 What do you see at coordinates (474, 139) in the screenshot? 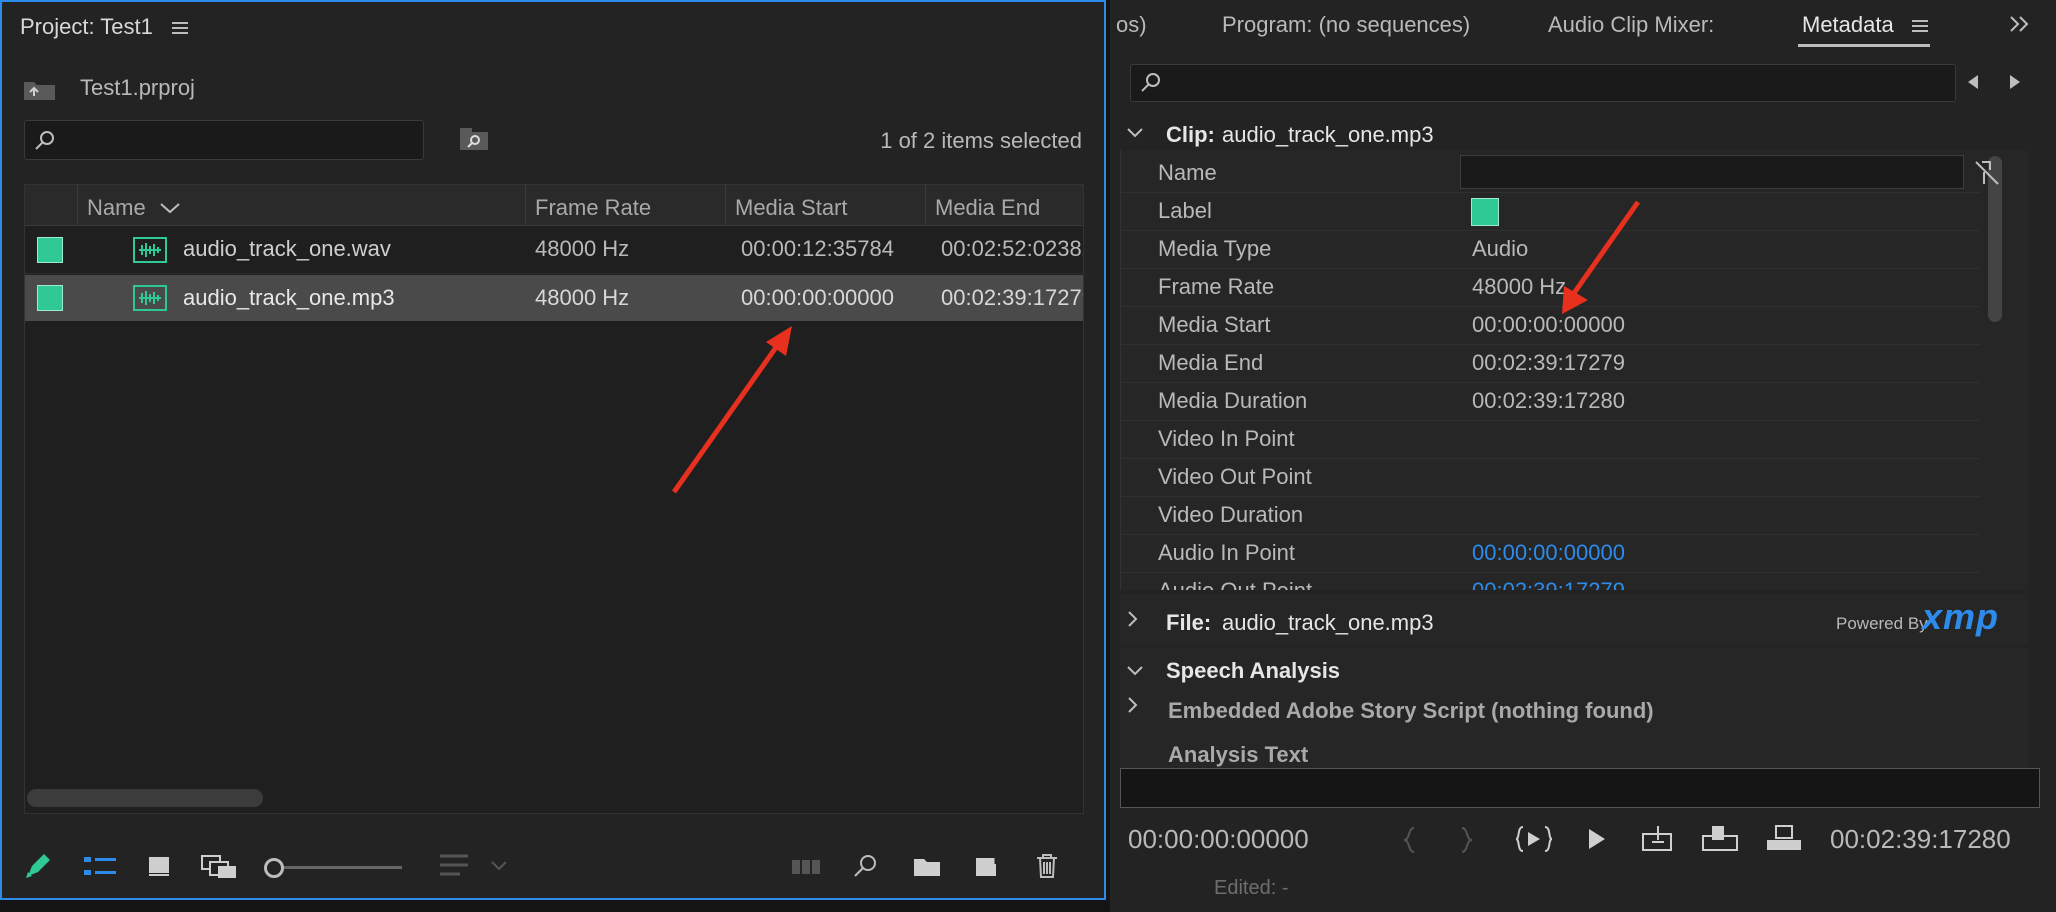
I see `new-search-bin-icon` at bounding box center [474, 139].